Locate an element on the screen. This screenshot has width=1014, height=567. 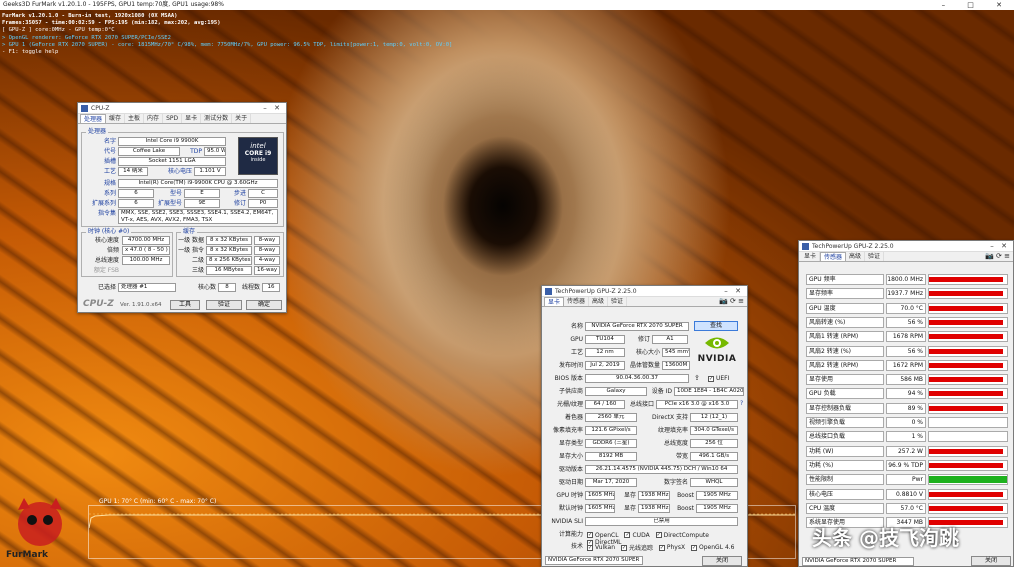
intel-brand: intel is located at coordinates (258, 146).